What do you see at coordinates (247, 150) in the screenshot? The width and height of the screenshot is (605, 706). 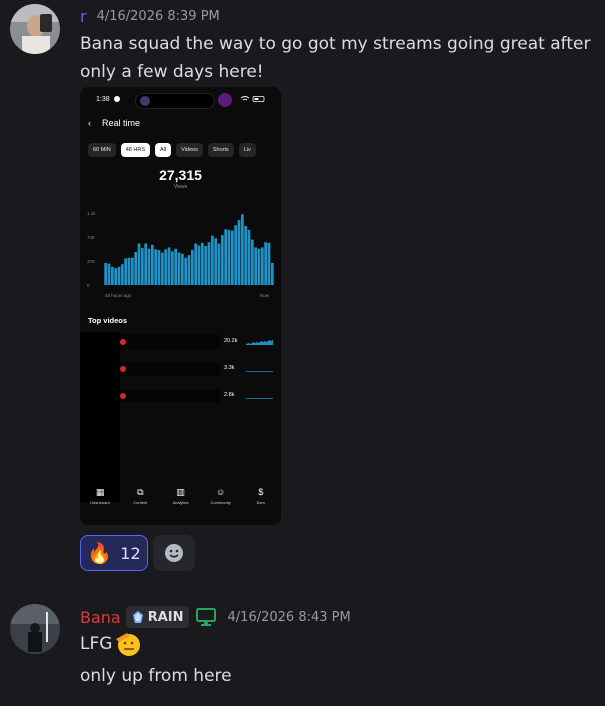 I see `chip-live: Liv` at bounding box center [247, 150].